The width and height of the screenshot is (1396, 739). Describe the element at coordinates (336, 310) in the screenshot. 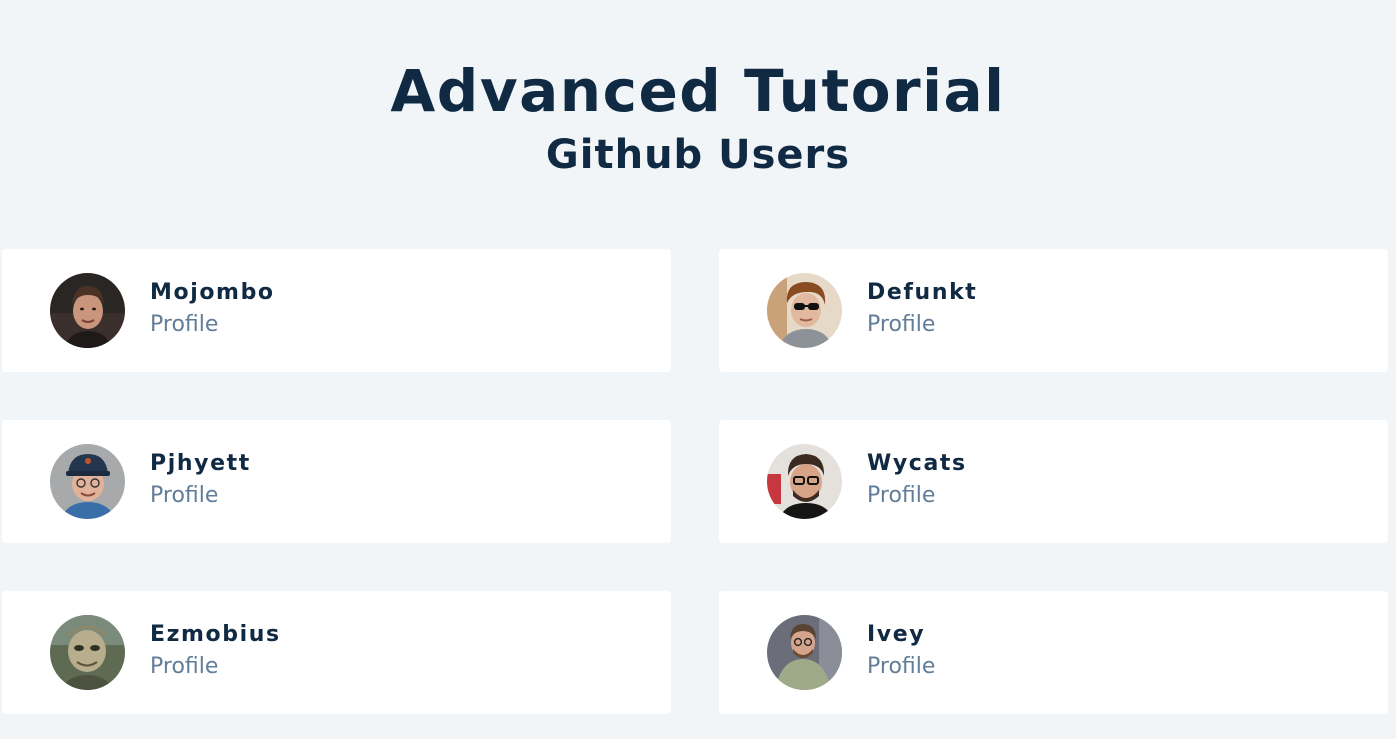

I see `user-card-mojombo: Mojombo Profile` at that location.